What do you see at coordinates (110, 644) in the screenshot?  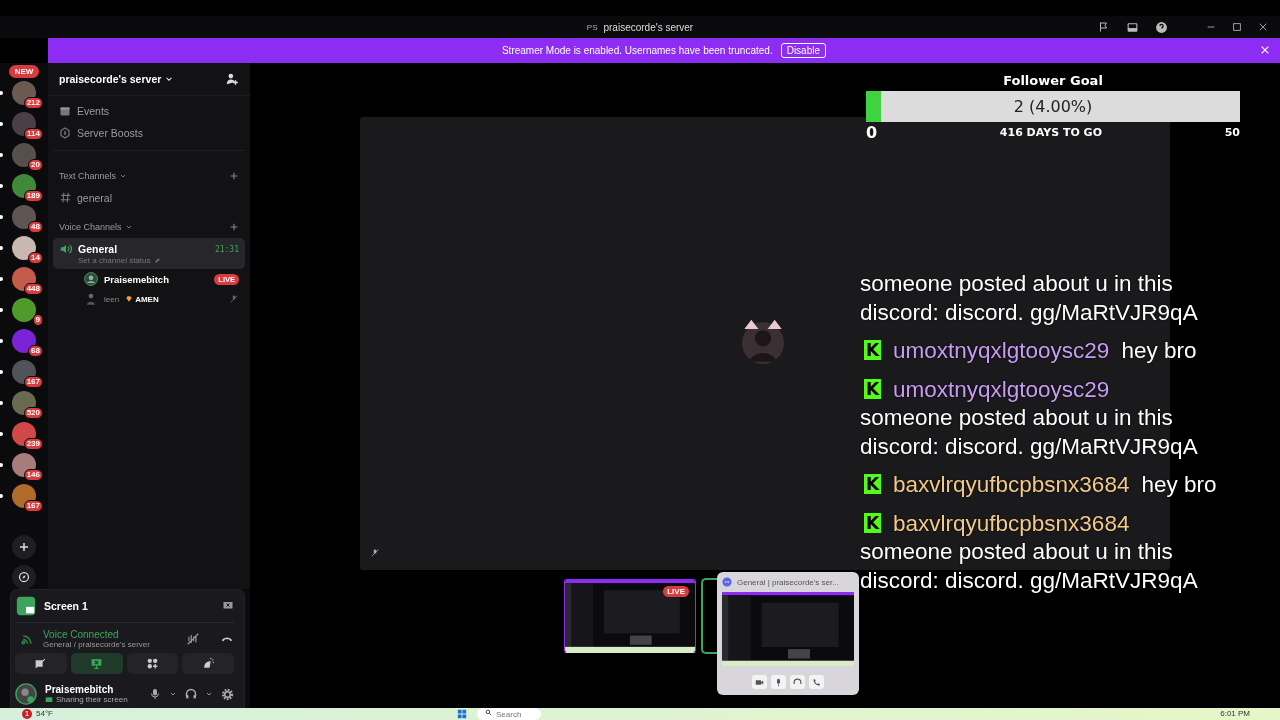 I see `voice-location: General / praisecorde's server` at bounding box center [110, 644].